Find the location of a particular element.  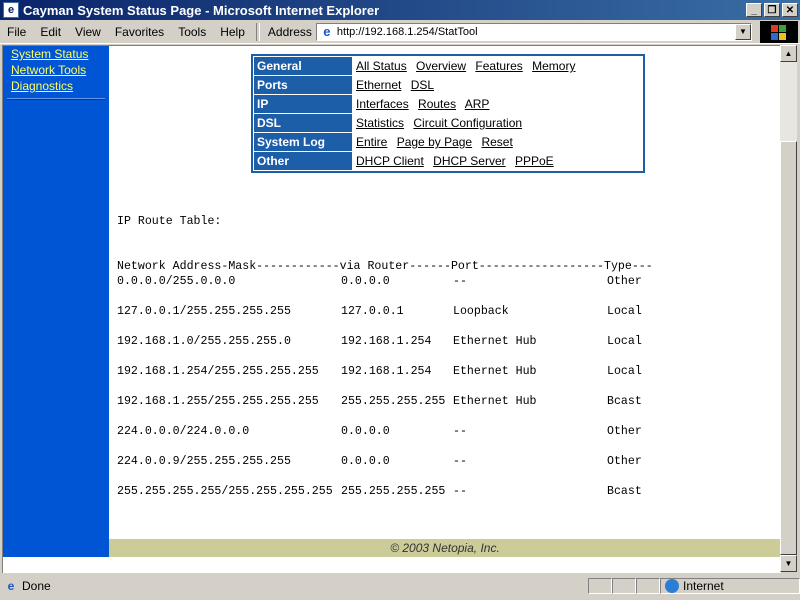

ie-app-icon: e is located at coordinates (11, 10).